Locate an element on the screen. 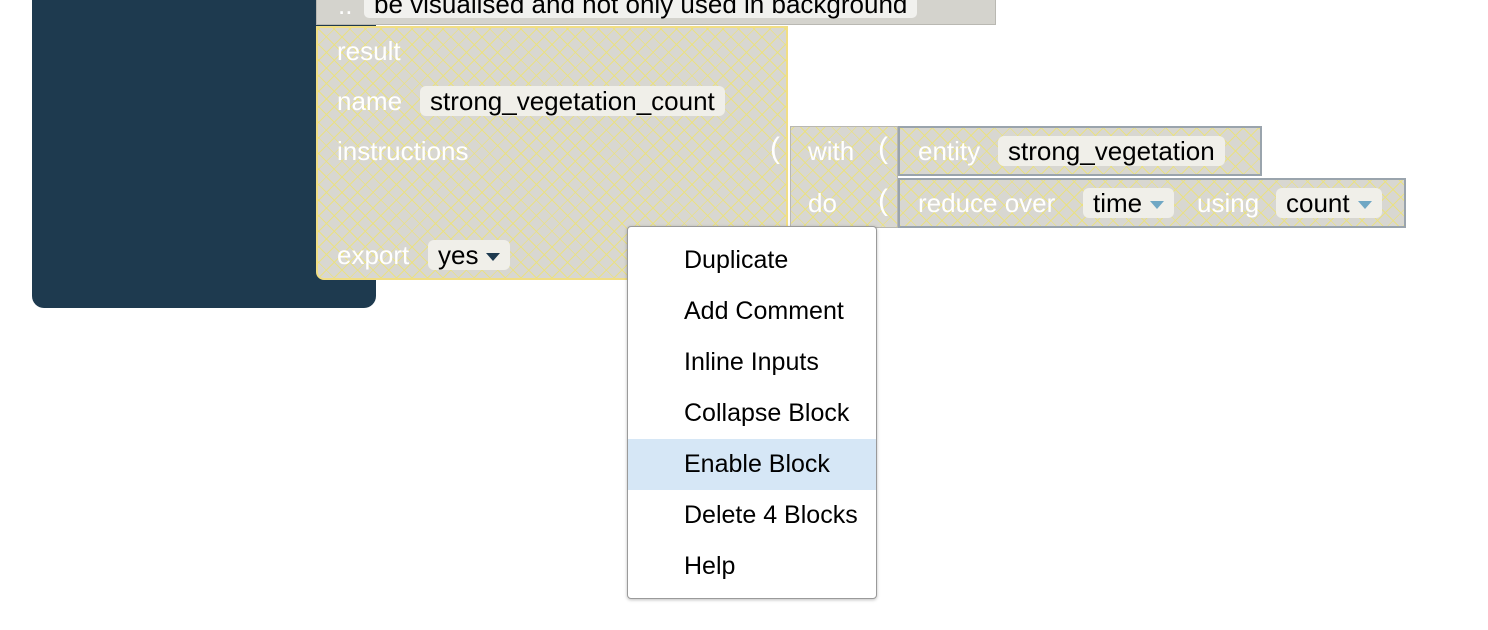 Image resolution: width=1488 pixels, height=630 pixels. name-label: name is located at coordinates (370, 101).